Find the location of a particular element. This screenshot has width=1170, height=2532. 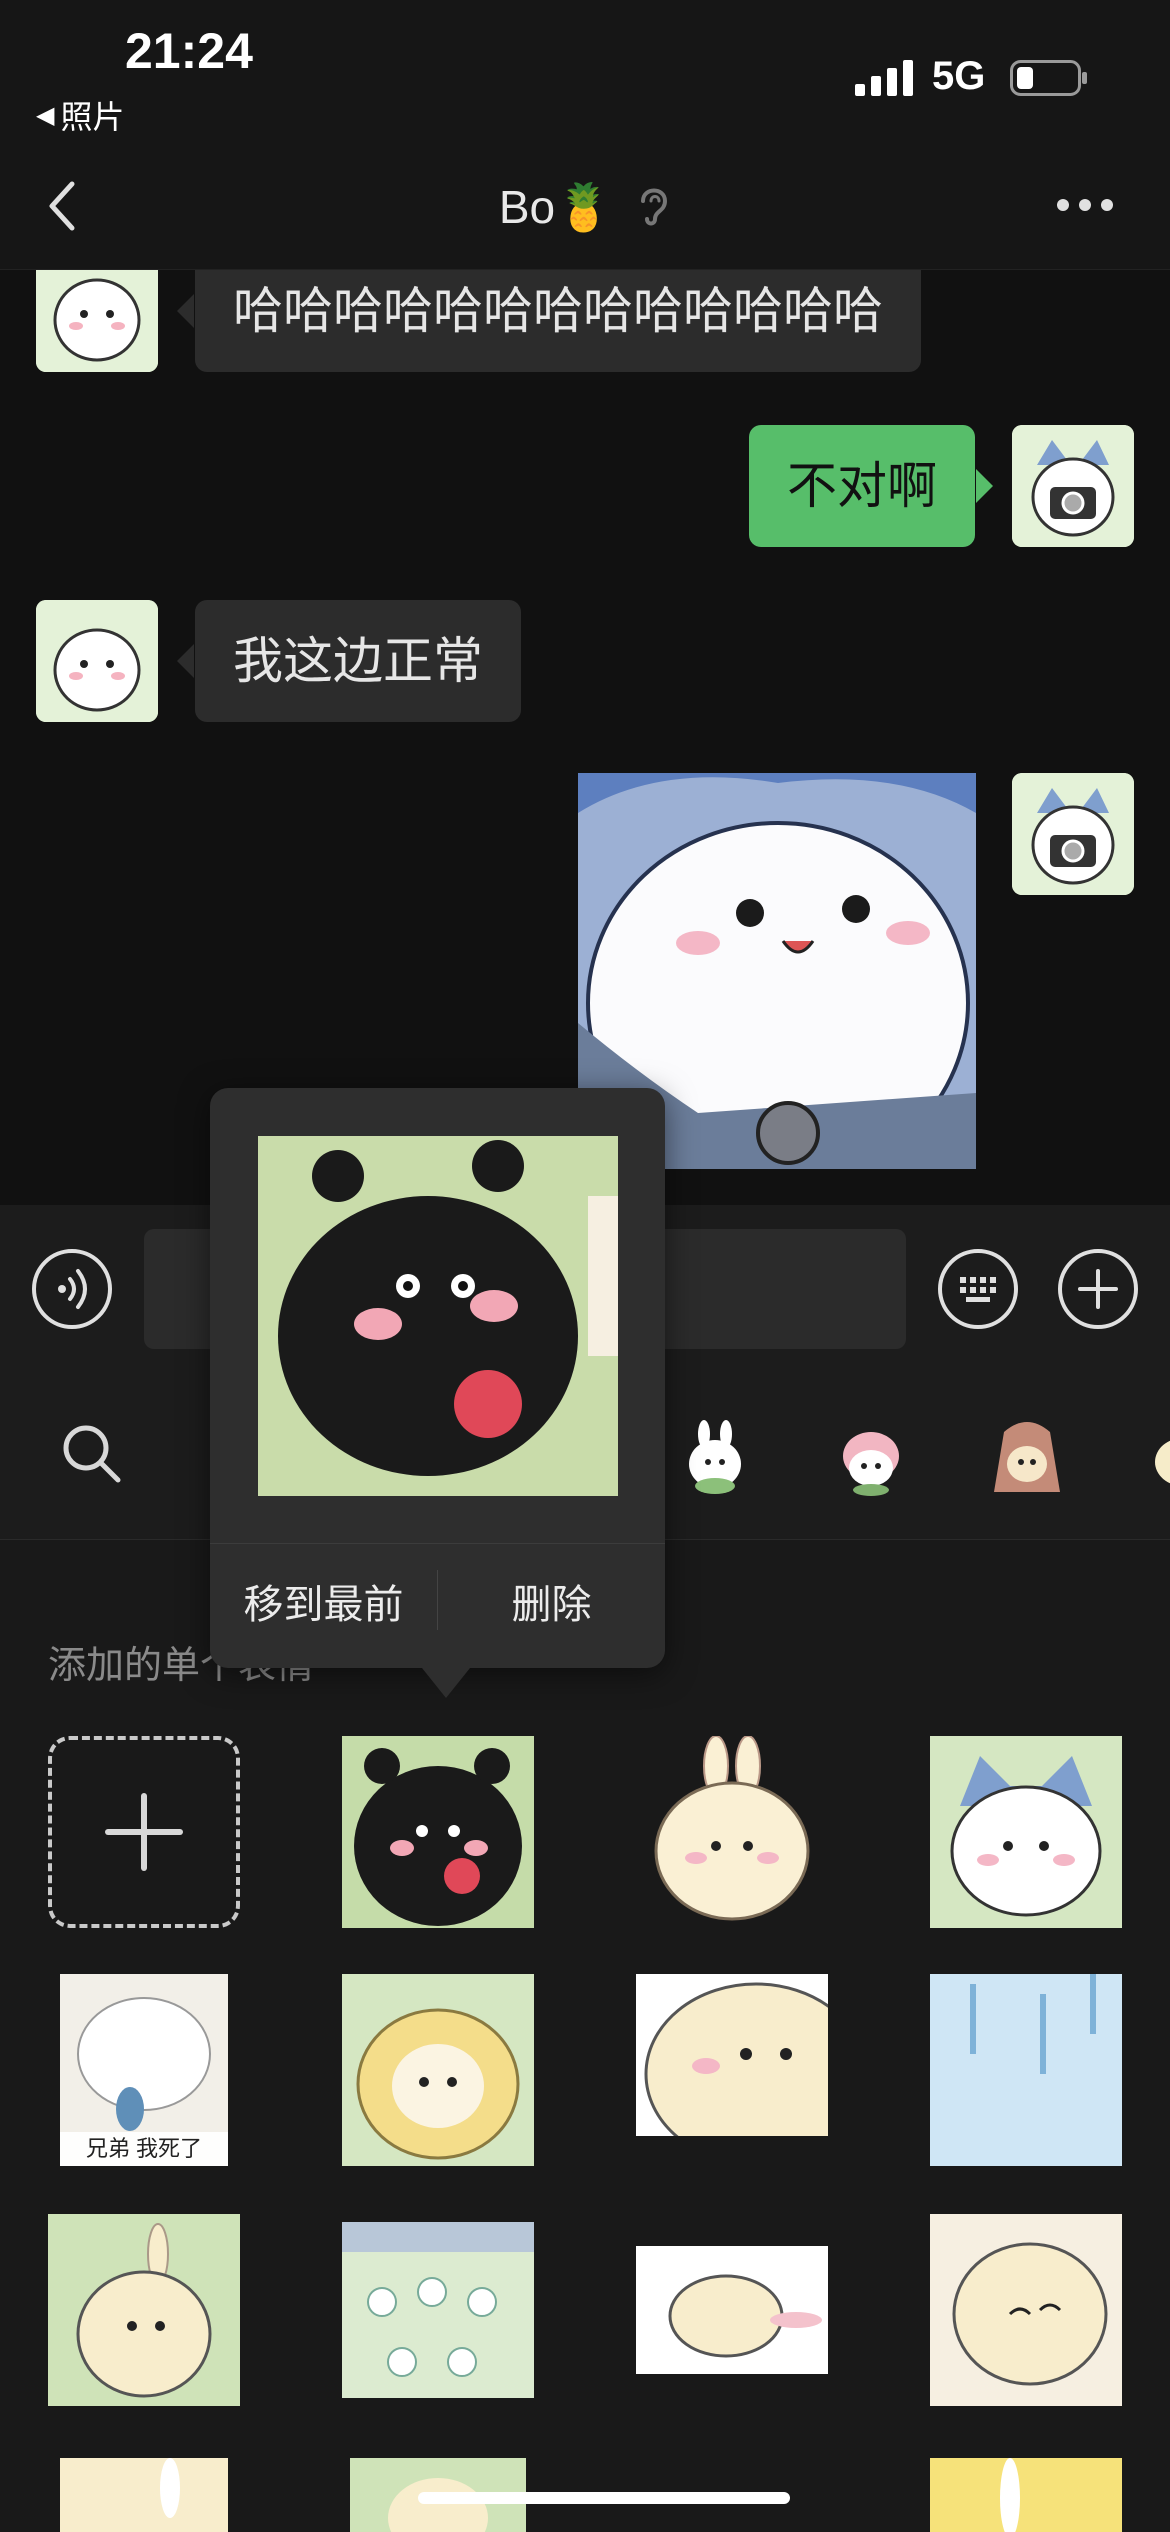

status-time: 21:24 is located at coordinates (189, 51).